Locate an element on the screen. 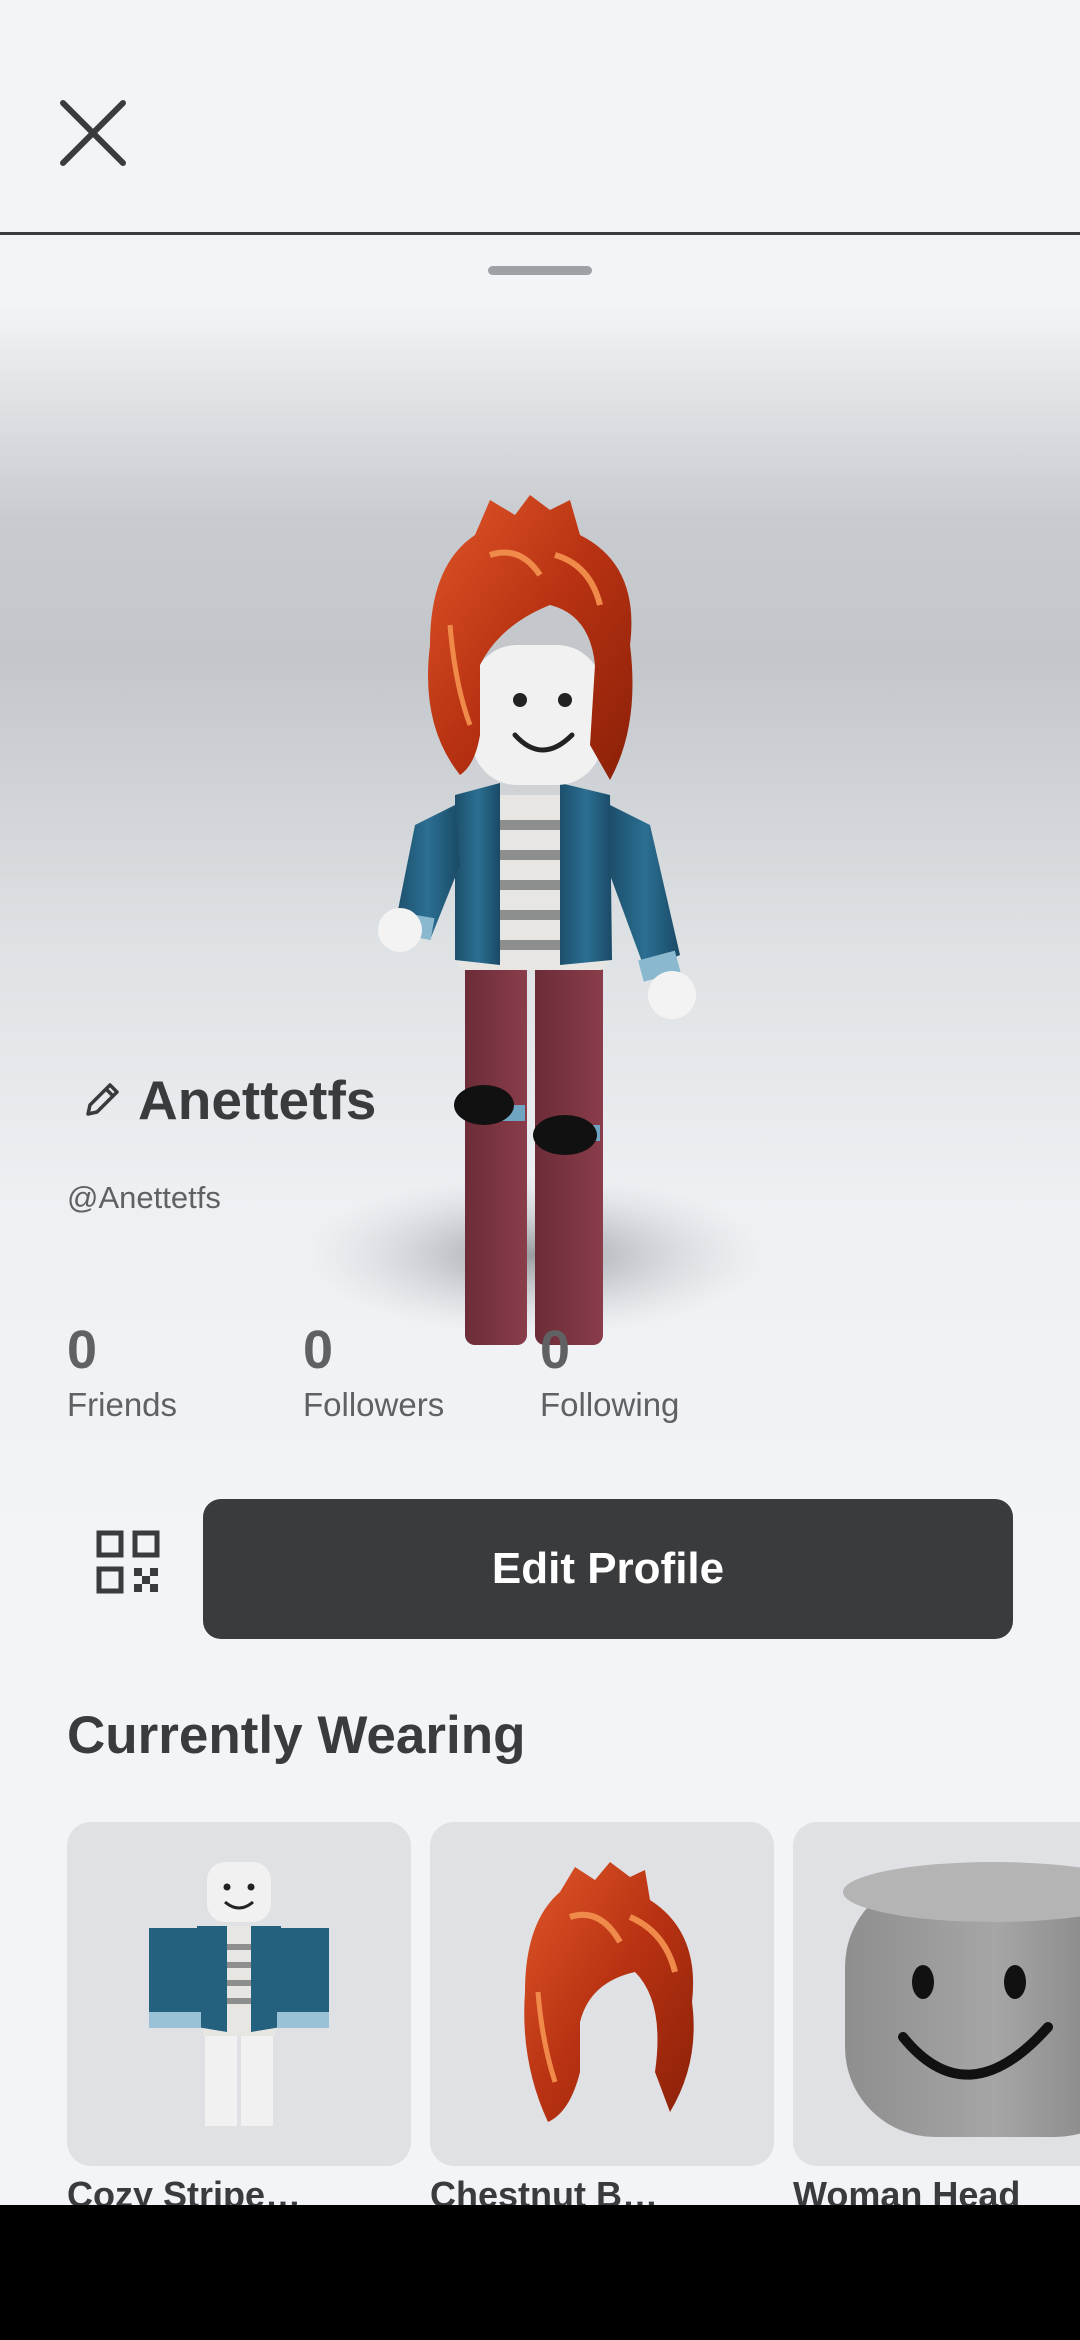 This screenshot has width=1080, height=2340. wearing-item-label: Woman Head is located at coordinates (907, 2189).